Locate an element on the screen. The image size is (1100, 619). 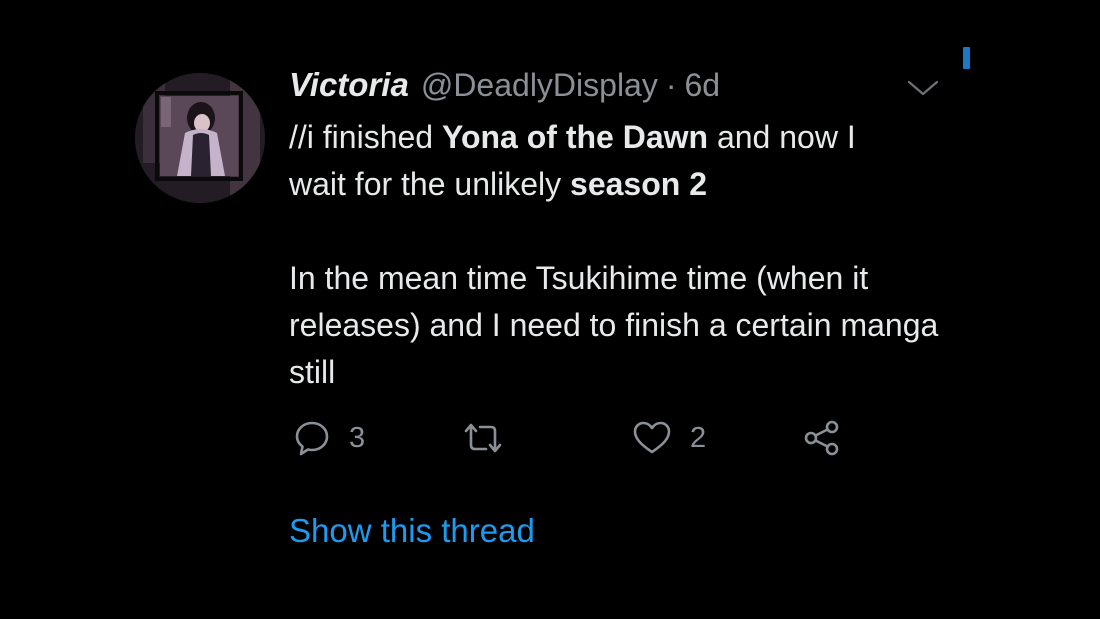
heart-icon is located at coordinates (652, 438).